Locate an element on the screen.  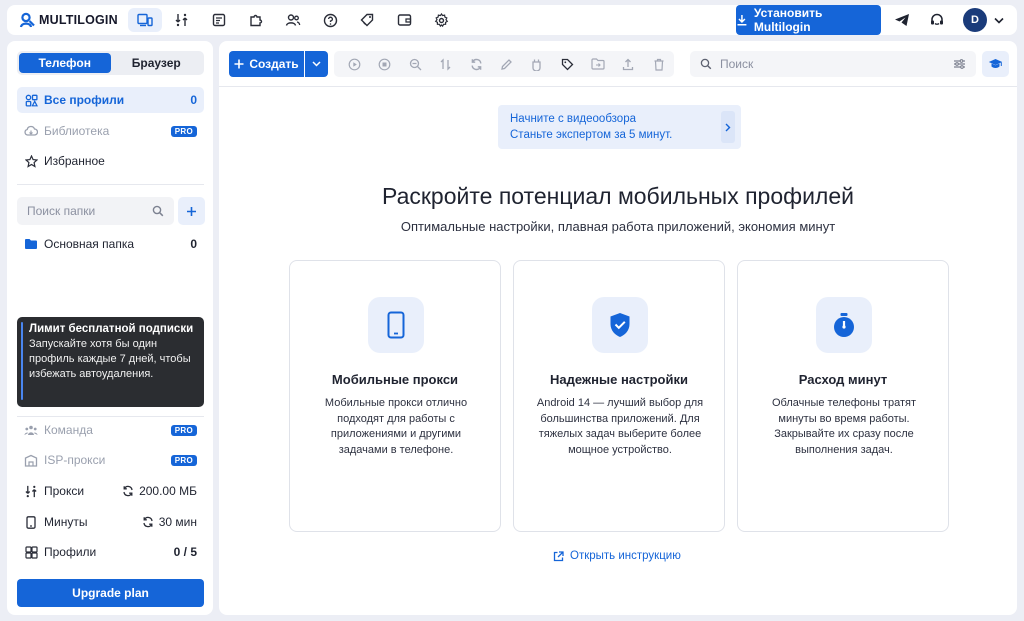
banner-line-2: Станьте экспертом за 5 минут. is located at coordinates (591, 135).